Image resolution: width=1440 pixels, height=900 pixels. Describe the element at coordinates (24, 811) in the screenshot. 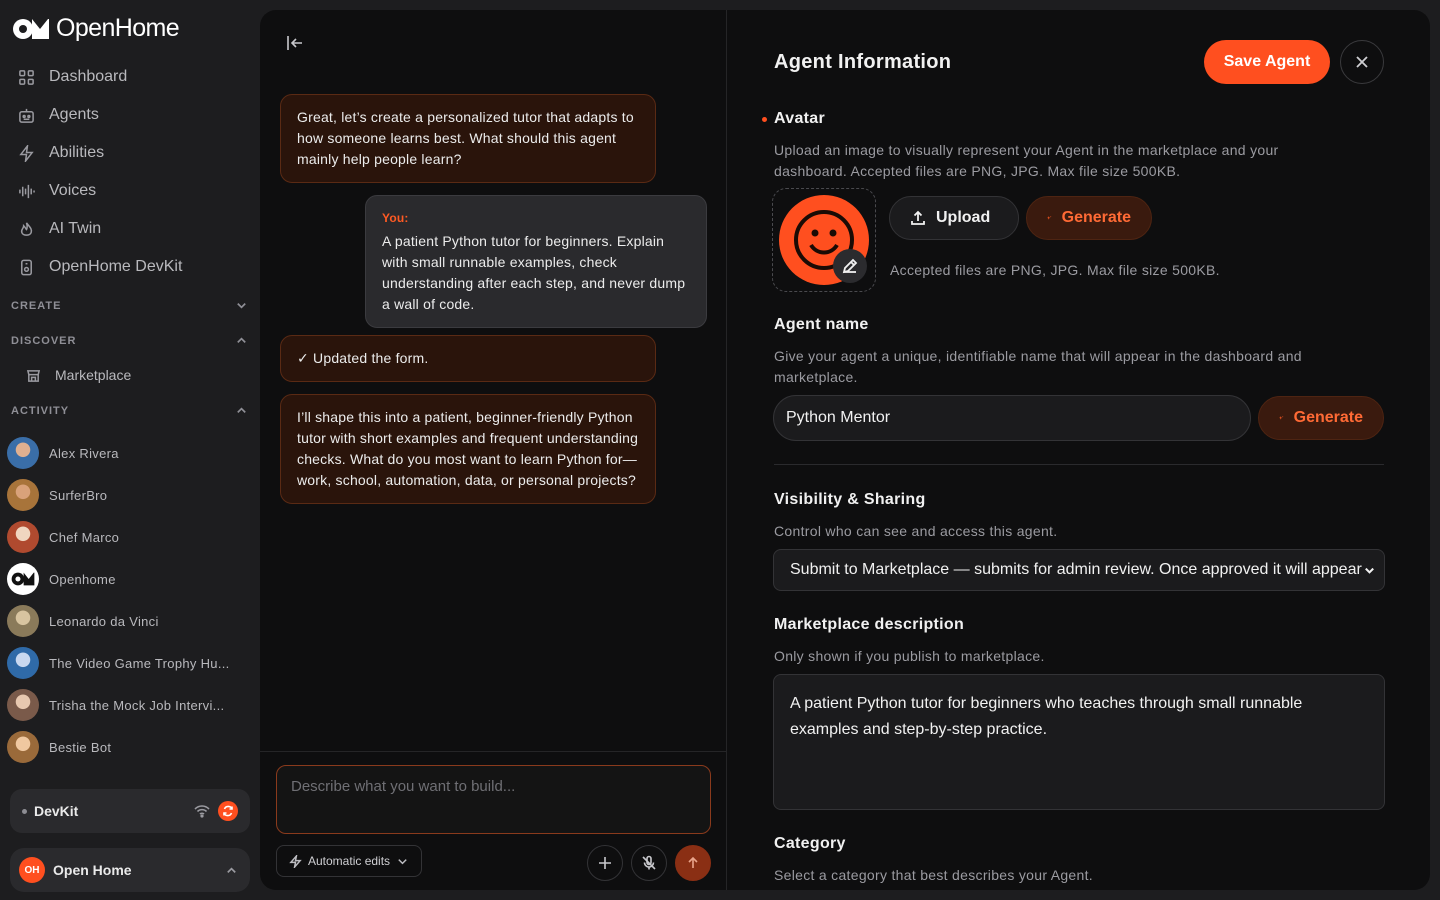

I see `status-dot` at that location.